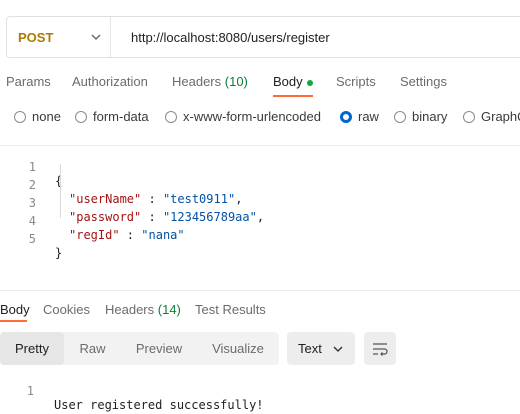 This screenshot has width=520, height=414. I want to click on response-tab-test-results: Test Results, so click(230, 309).